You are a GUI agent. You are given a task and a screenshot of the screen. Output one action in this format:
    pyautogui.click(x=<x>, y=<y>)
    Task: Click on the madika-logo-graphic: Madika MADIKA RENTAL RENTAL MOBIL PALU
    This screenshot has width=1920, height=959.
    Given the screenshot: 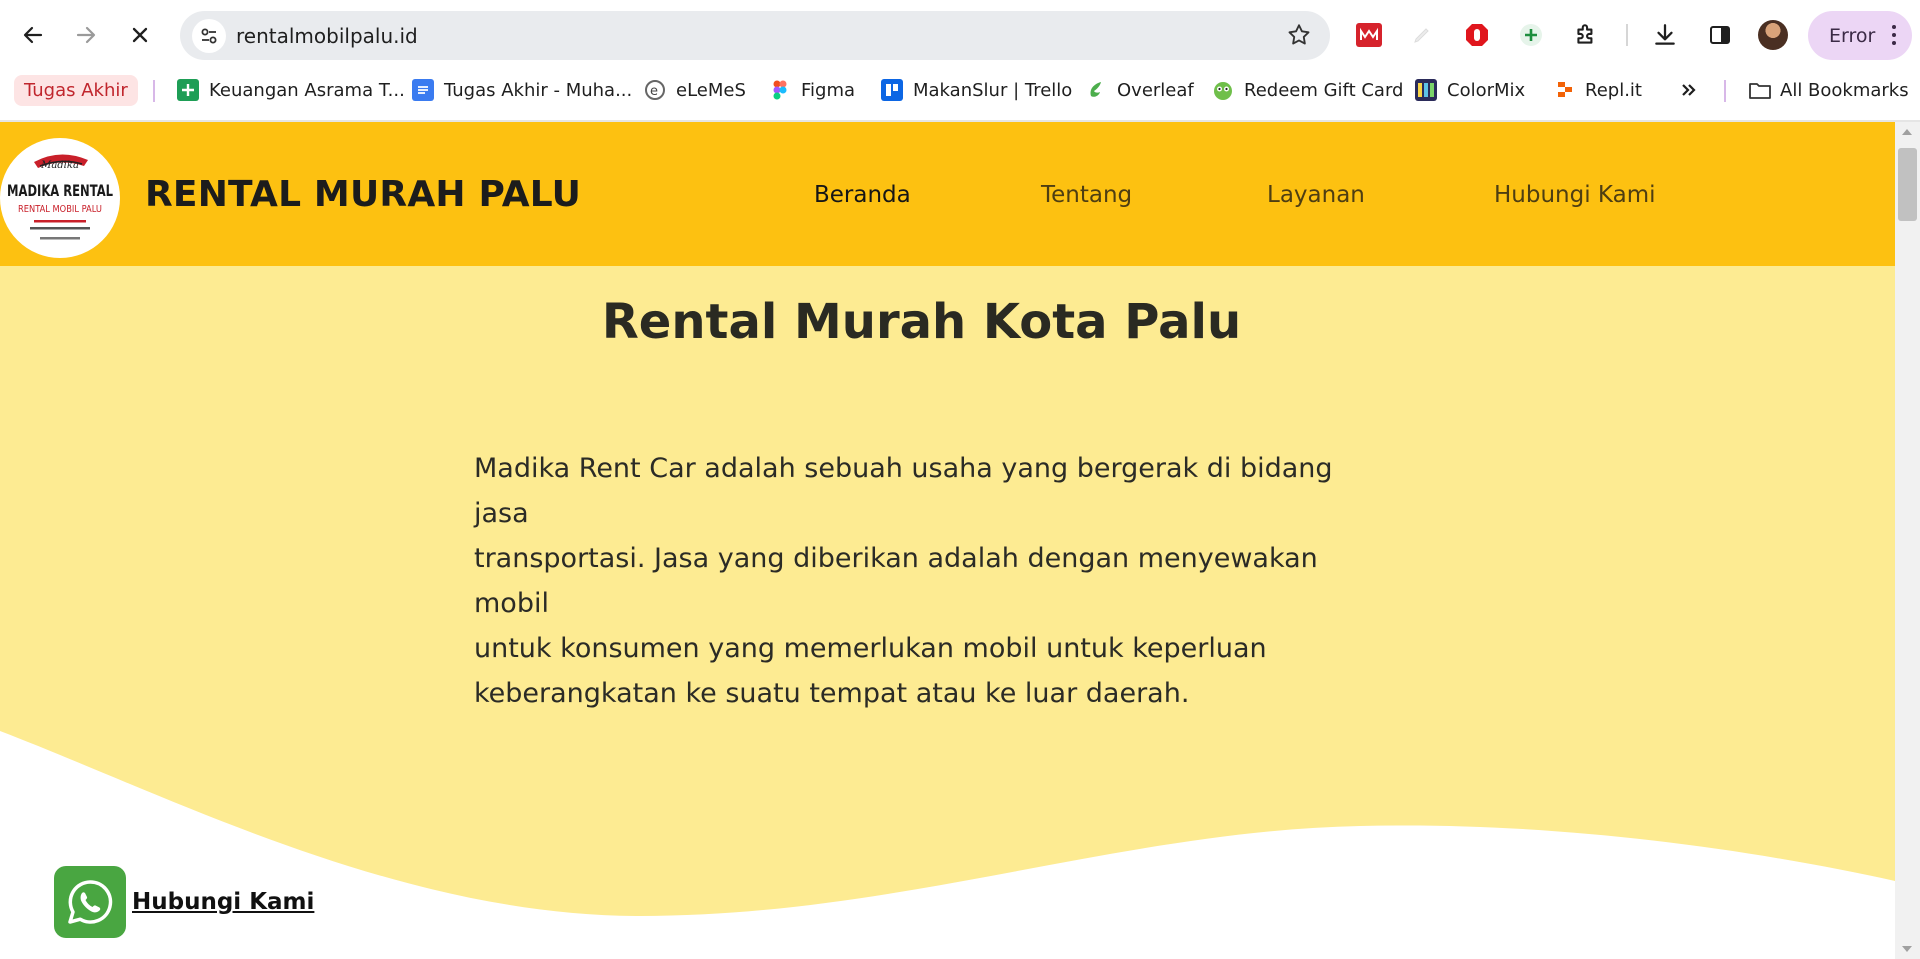 What is the action you would take?
    pyautogui.click(x=60, y=197)
    